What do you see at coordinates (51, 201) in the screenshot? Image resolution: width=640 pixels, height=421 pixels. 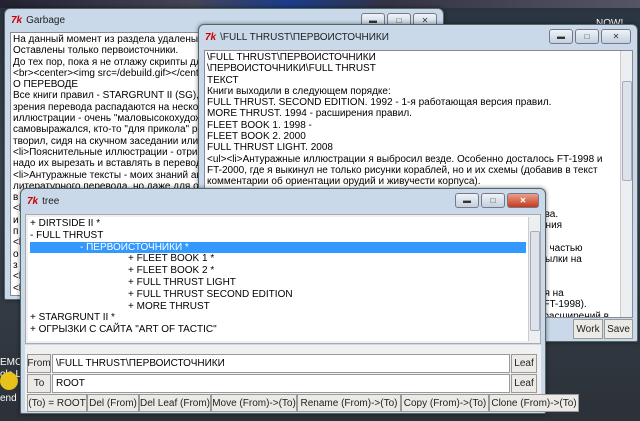 I see `window-title: tree` at bounding box center [51, 201].